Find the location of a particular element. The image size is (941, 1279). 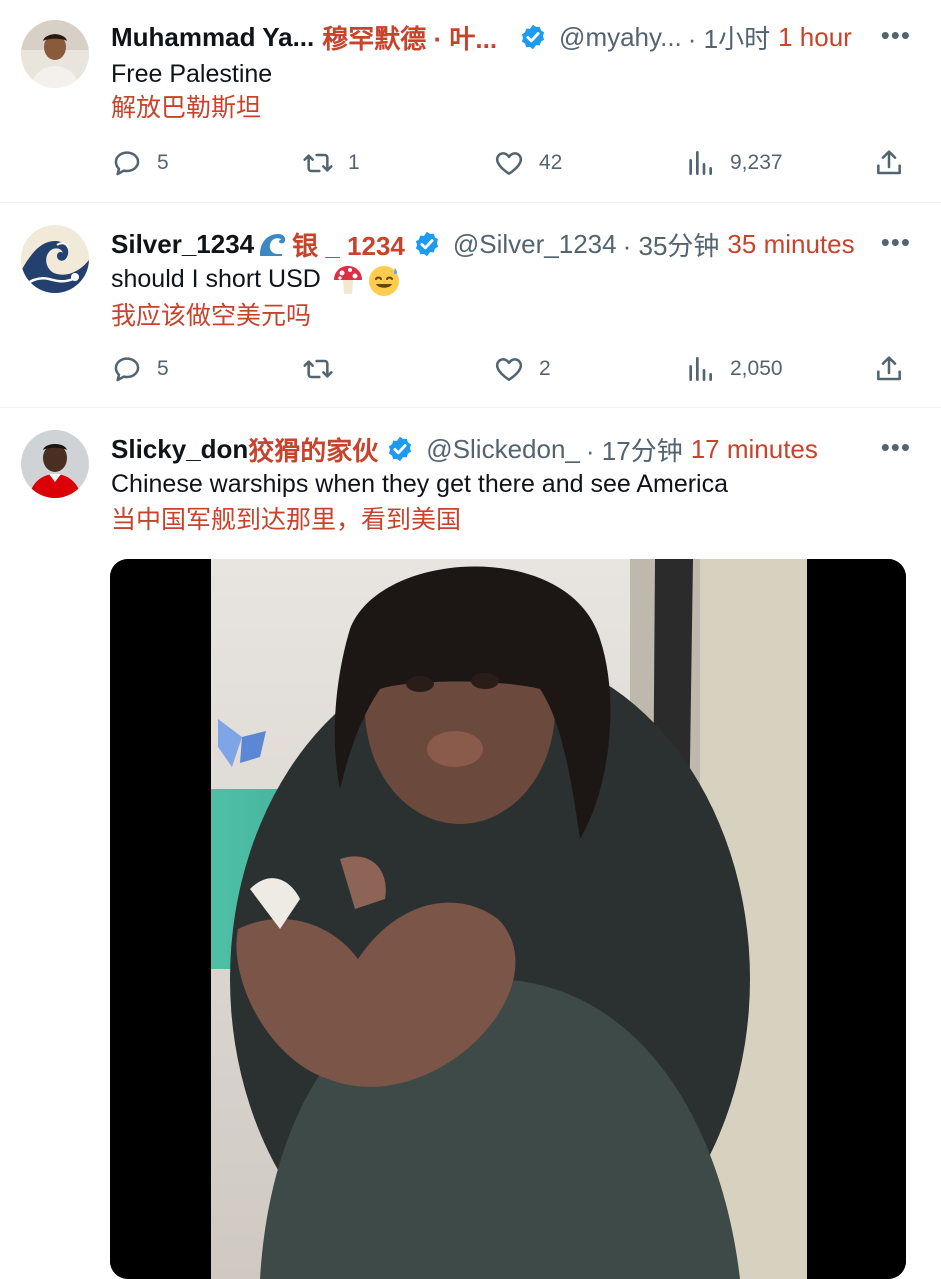

tweet-text-translation: 我应该做空美元吗 is located at coordinates (211, 316).